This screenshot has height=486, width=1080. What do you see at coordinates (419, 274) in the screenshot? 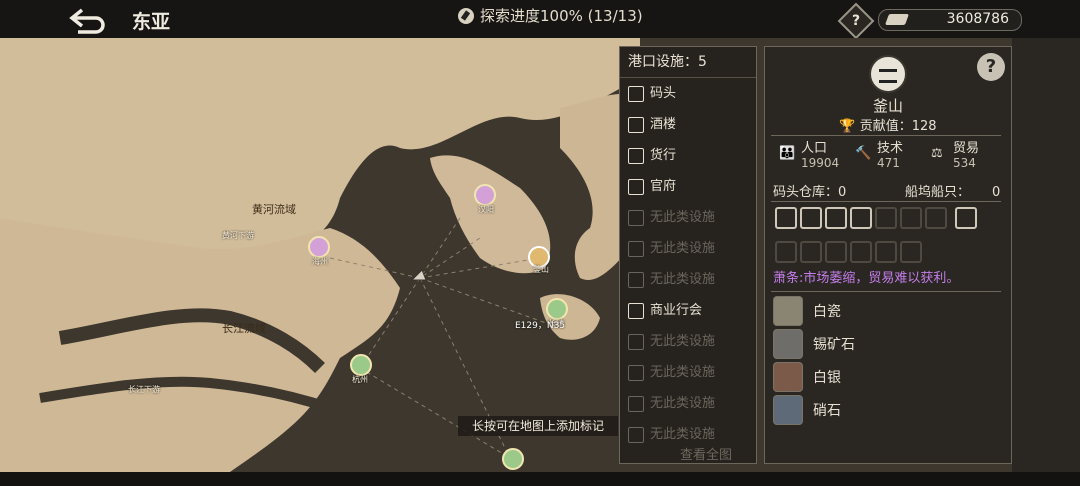
I see `ship-icon` at bounding box center [419, 274].